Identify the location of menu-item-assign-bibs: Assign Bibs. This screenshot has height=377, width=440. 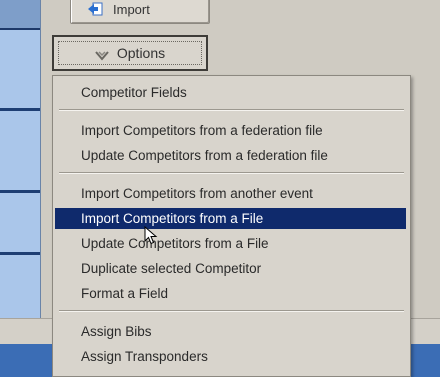
(230, 331).